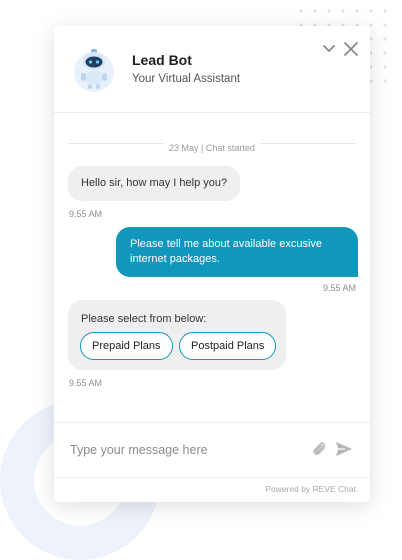  What do you see at coordinates (162, 60) in the screenshot?
I see `bot-name: Lead Bot` at bounding box center [162, 60].